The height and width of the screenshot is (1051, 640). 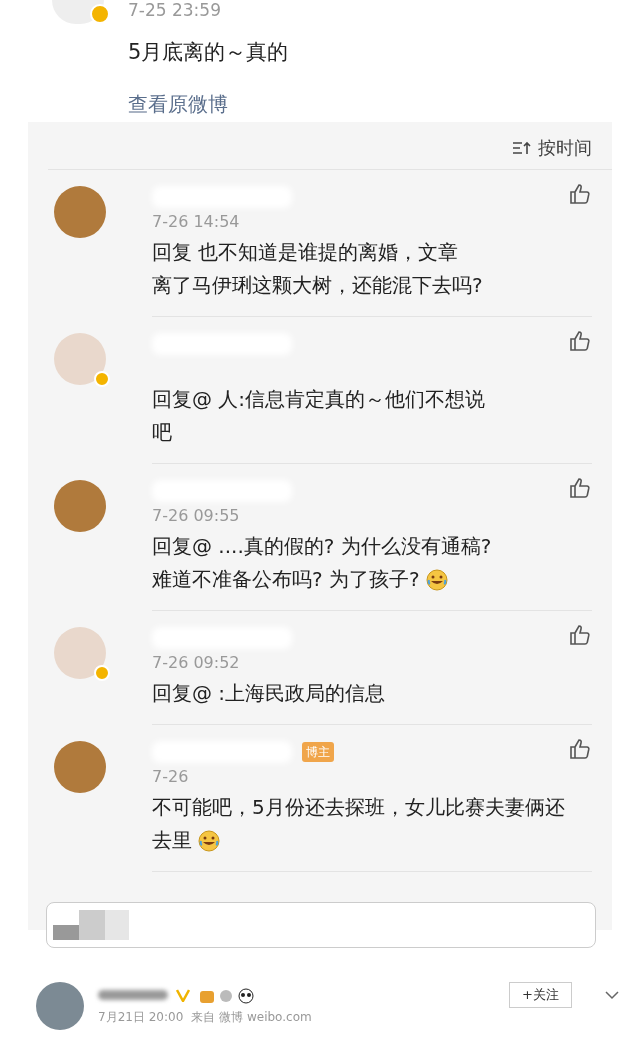 What do you see at coordinates (172, 840) in the screenshot?
I see `comment-text: 去里` at bounding box center [172, 840].